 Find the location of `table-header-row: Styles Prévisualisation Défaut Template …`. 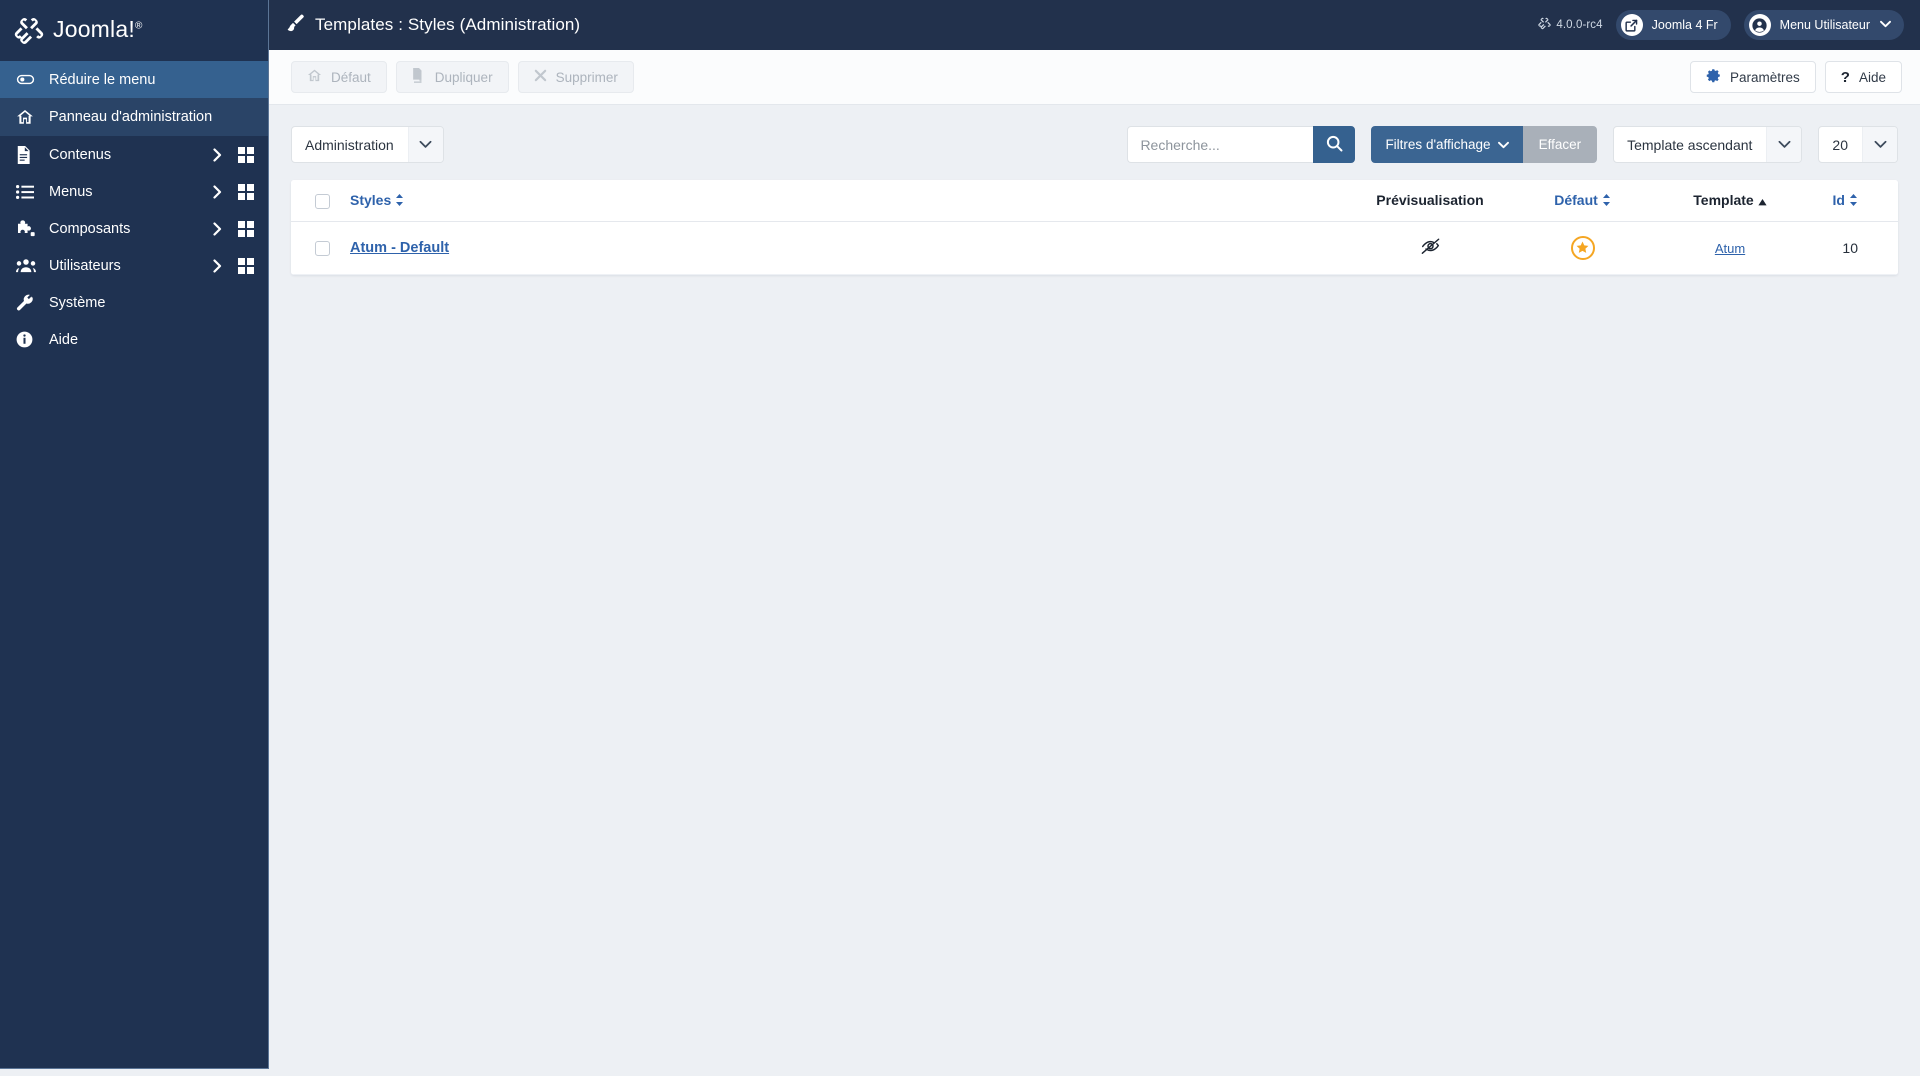

table-header-row: Styles Prévisualisation Défaut Template … is located at coordinates (1094, 201).